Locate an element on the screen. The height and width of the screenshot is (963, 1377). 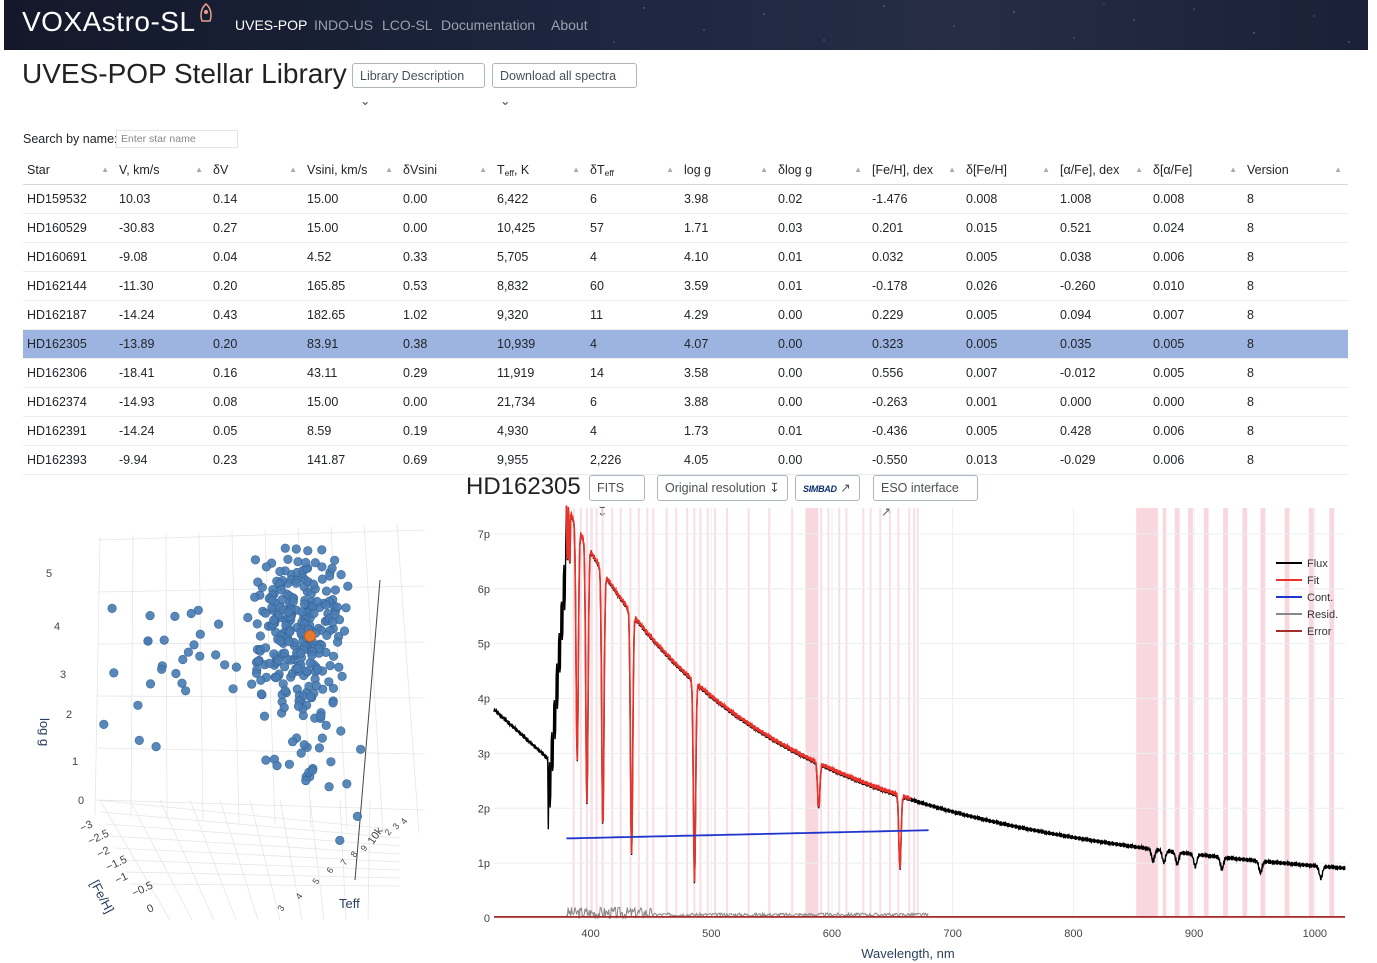
col-dfeh: δ[Fe/H] ▲ is located at coordinates (1009, 170).